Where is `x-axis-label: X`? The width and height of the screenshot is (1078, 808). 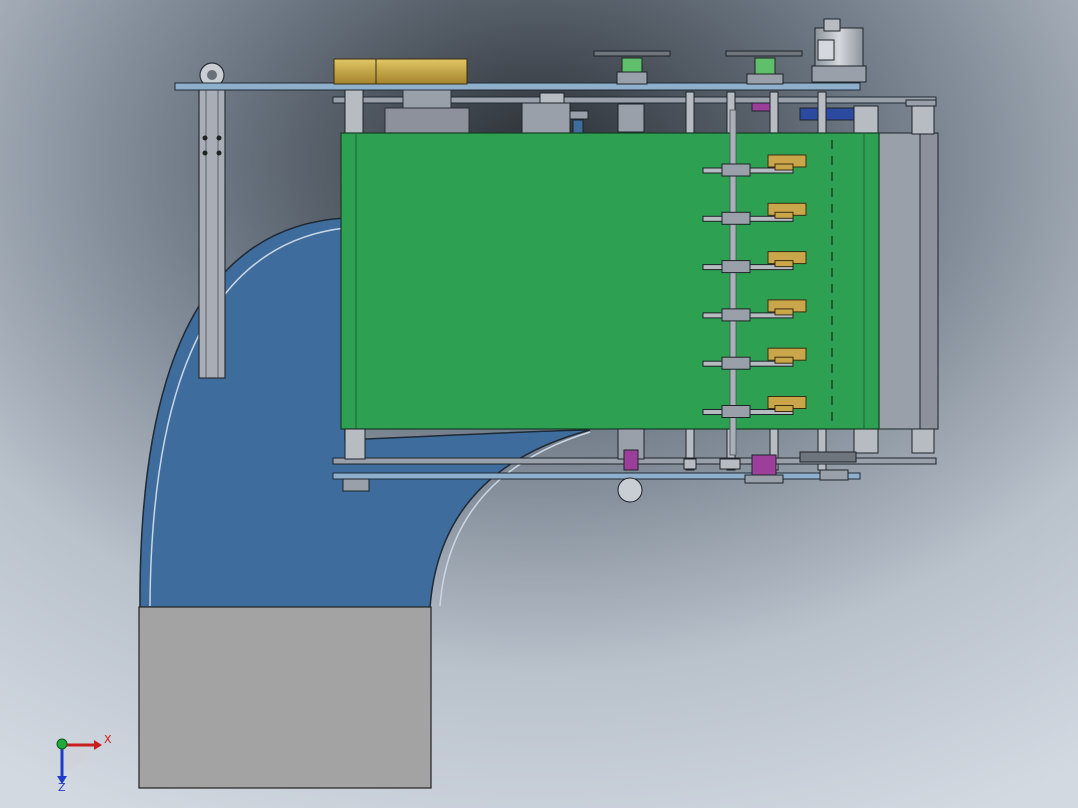
x-axis-label: X is located at coordinates (108, 739).